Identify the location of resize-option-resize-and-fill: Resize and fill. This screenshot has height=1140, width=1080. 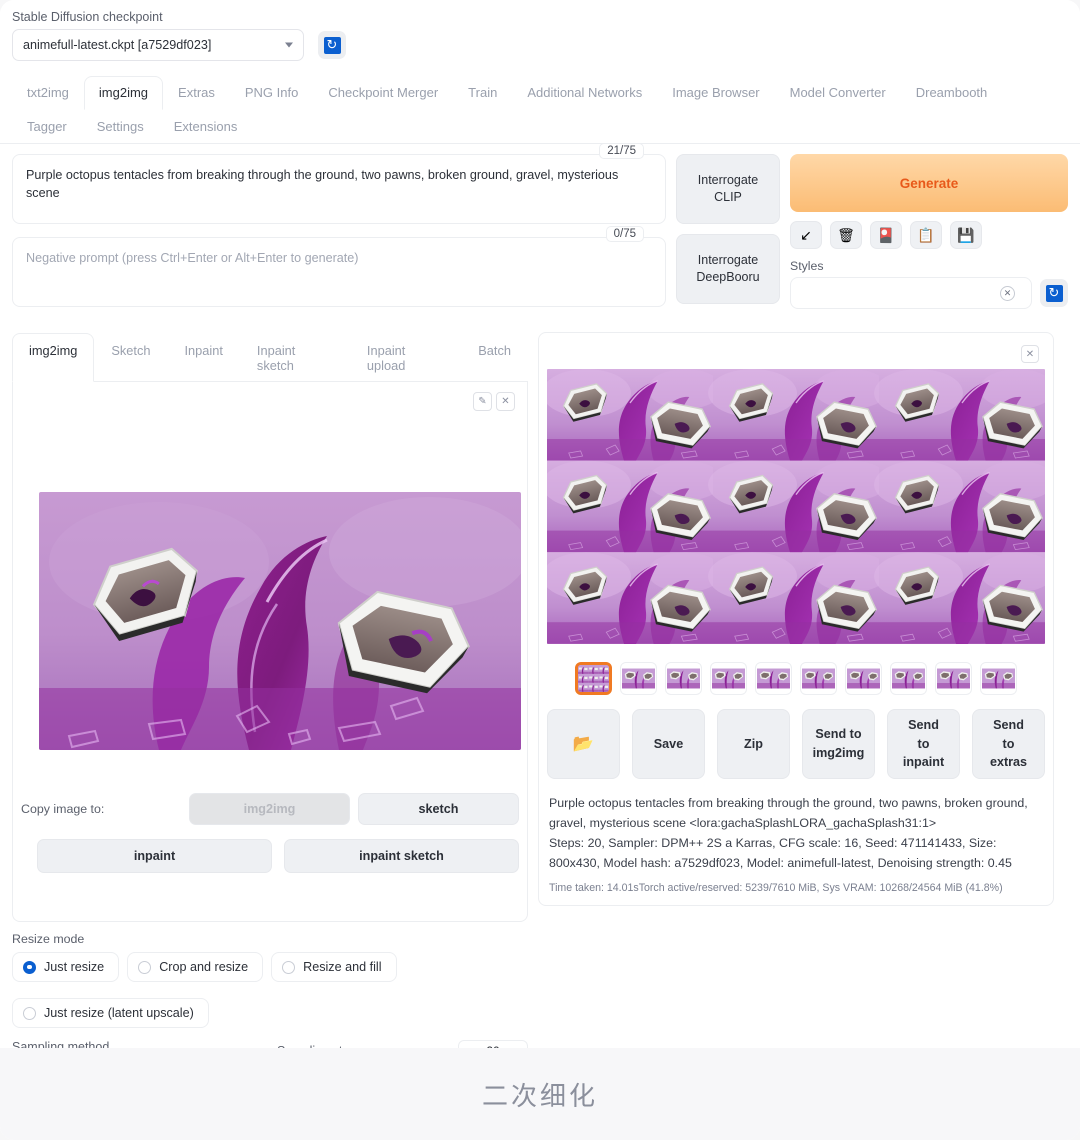
(334, 967).